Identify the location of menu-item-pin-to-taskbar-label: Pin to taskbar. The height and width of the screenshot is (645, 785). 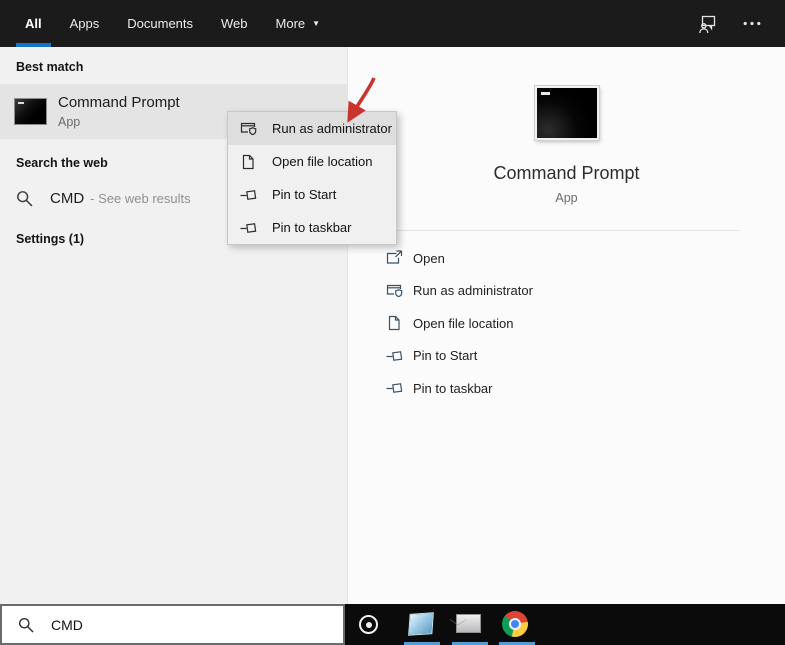
(312, 227).